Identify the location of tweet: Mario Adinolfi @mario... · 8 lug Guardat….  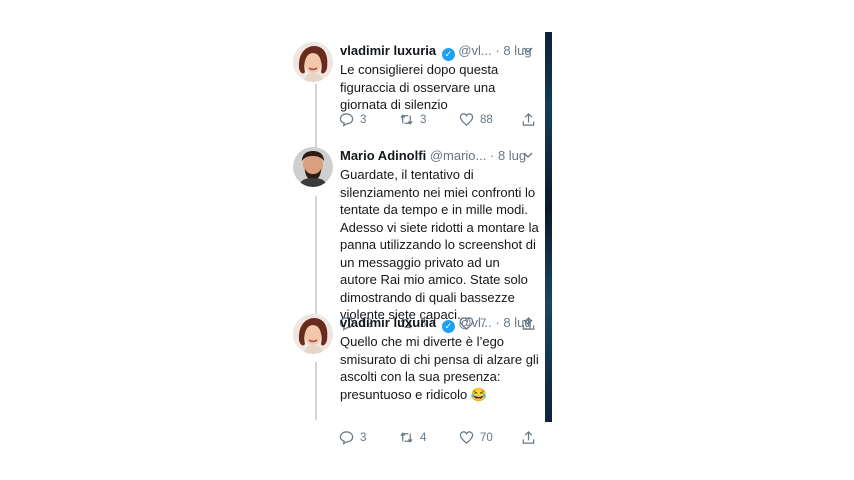
(416, 236).